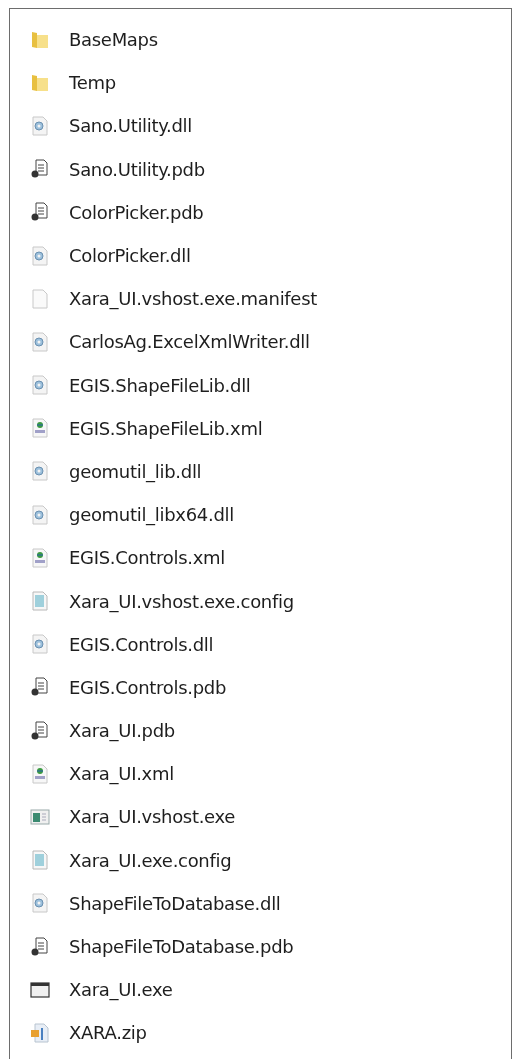  What do you see at coordinates (270, 428) in the screenshot?
I see `file-item: EGIS.ShapeFileLib.xml` at bounding box center [270, 428].